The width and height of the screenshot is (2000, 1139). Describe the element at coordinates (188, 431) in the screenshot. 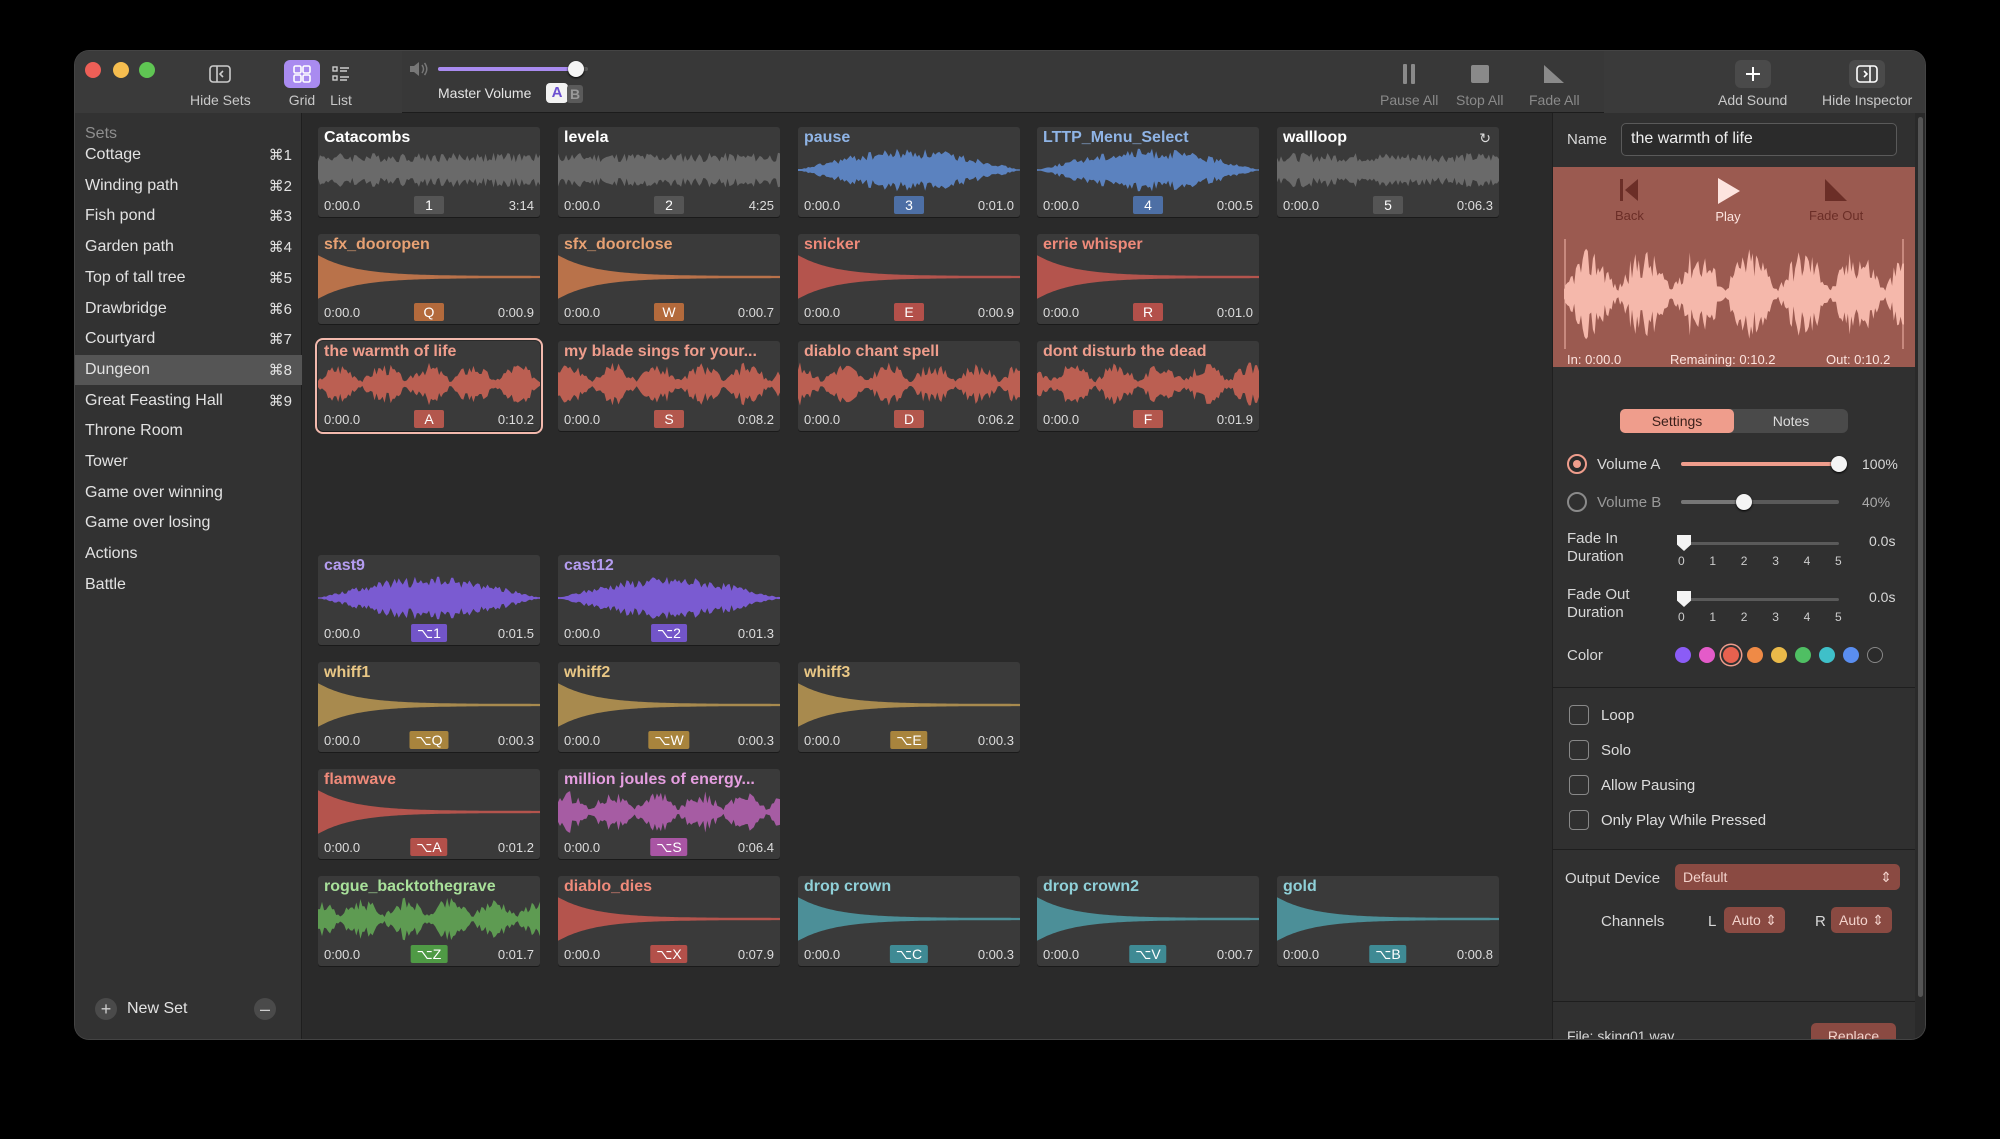

I see `sidebar-item-throne-room: Throne Room` at that location.